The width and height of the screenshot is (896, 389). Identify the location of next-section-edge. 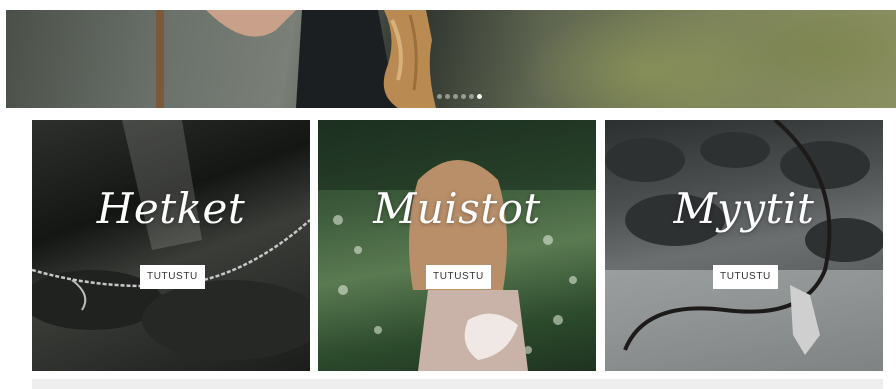
(457, 384).